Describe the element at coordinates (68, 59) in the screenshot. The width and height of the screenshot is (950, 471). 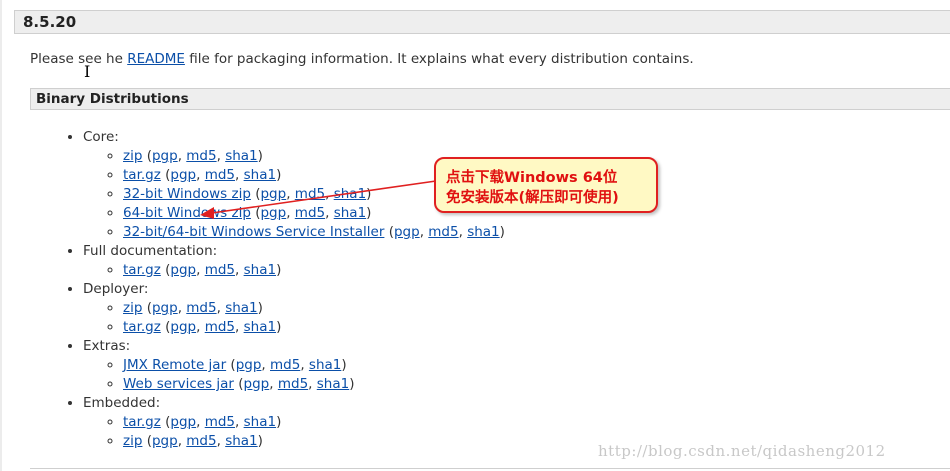
I see `intro-prefix: Please see` at that location.